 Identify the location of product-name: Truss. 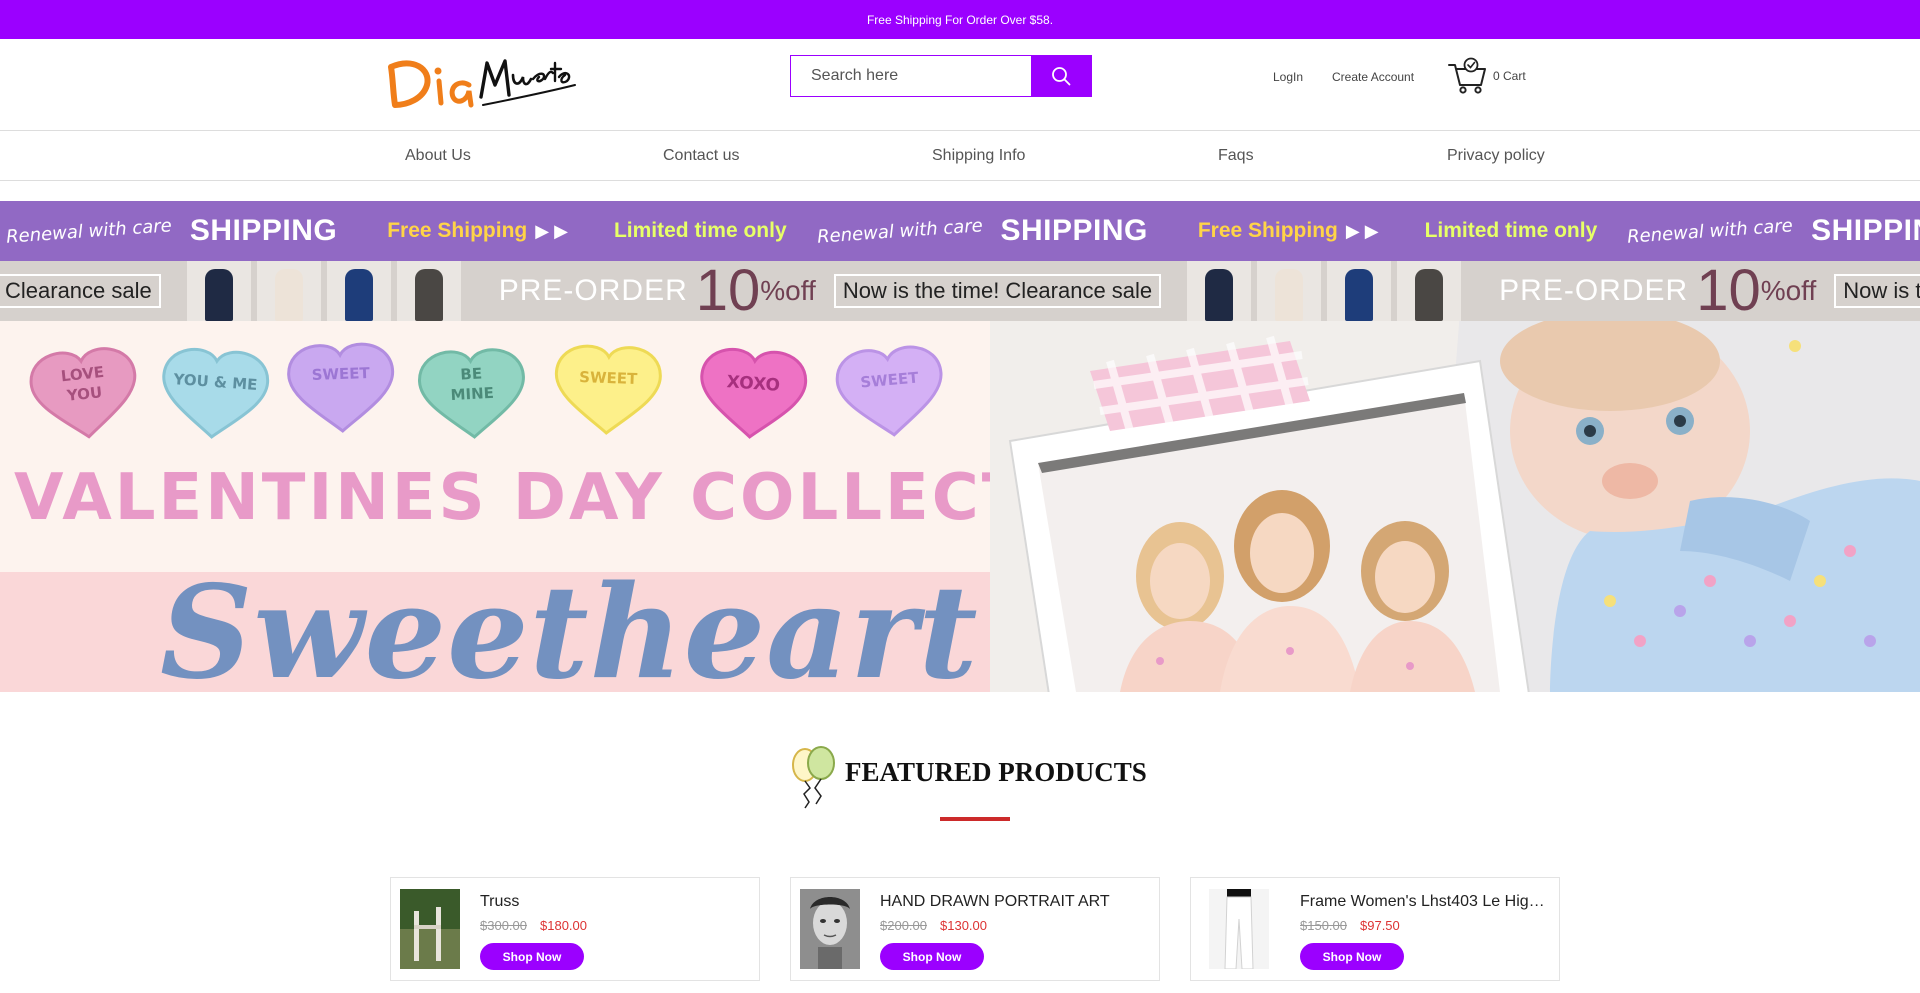
(499, 902).